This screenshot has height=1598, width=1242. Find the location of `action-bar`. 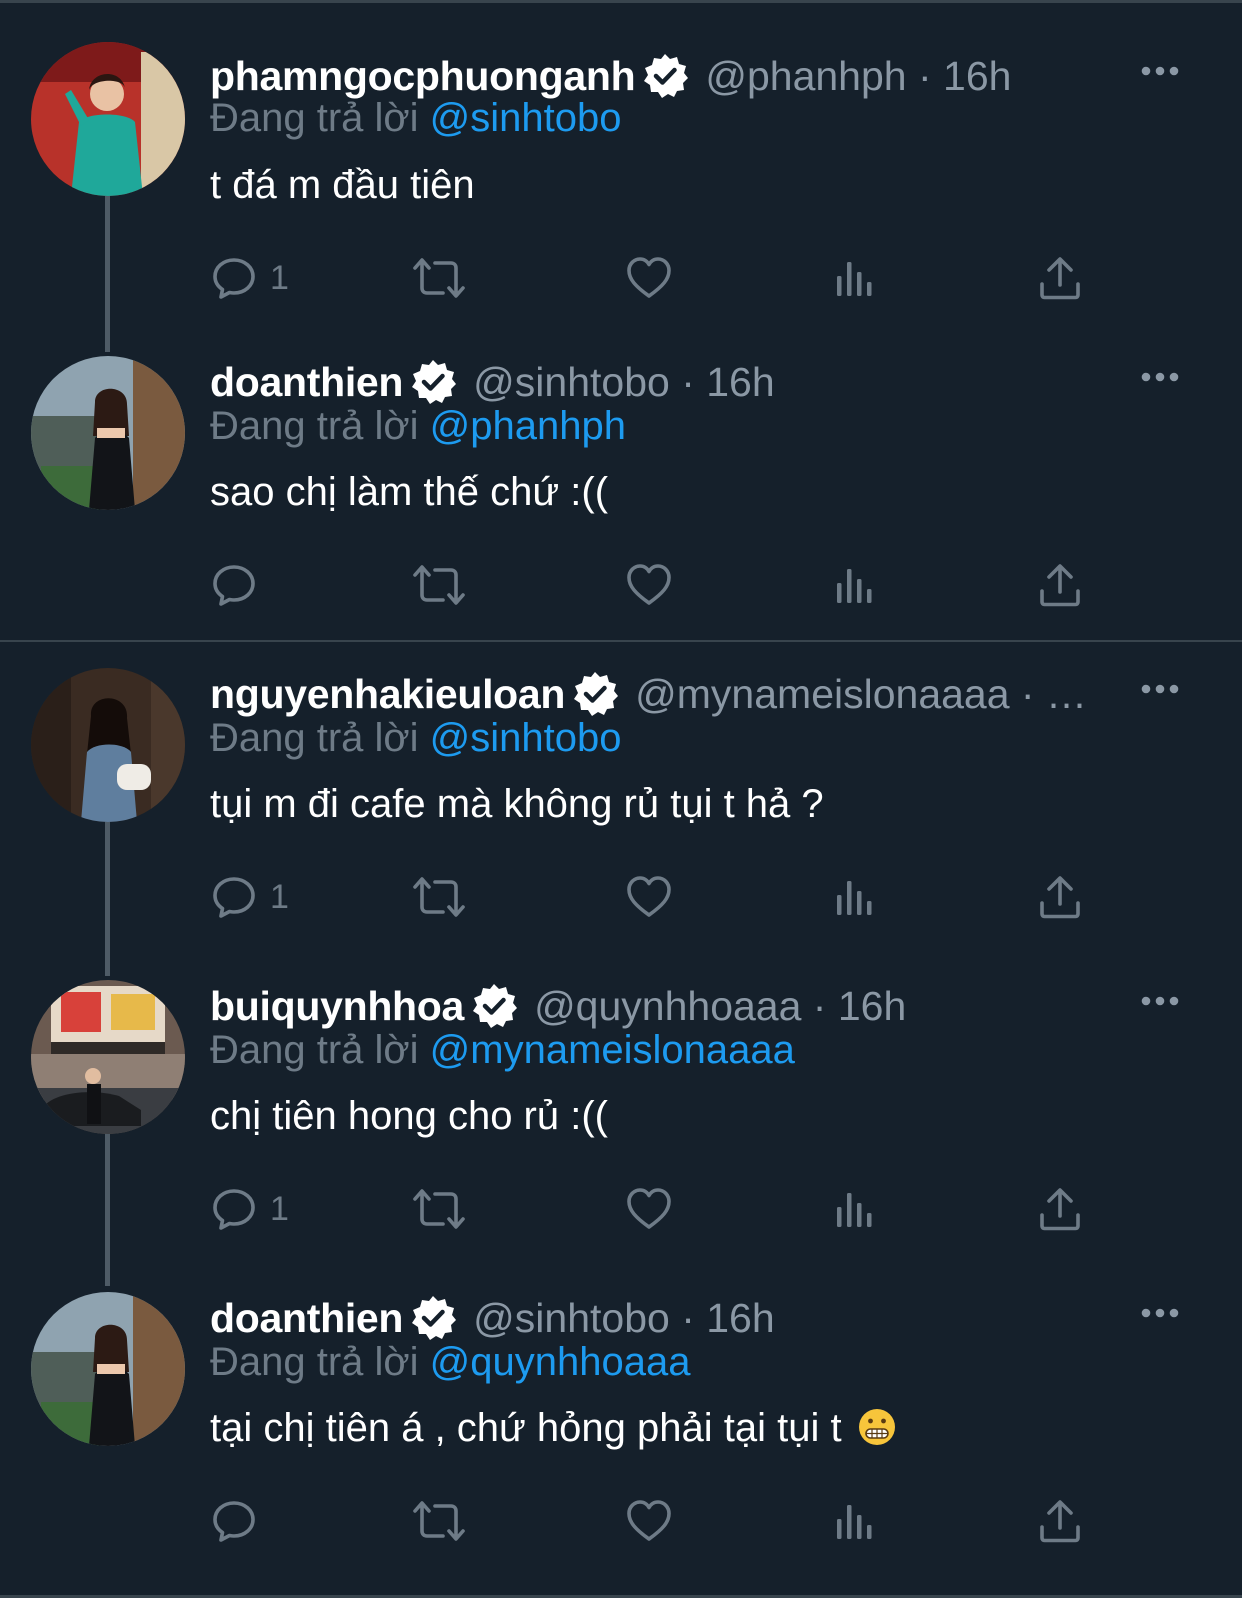

action-bar is located at coordinates (621, 585).